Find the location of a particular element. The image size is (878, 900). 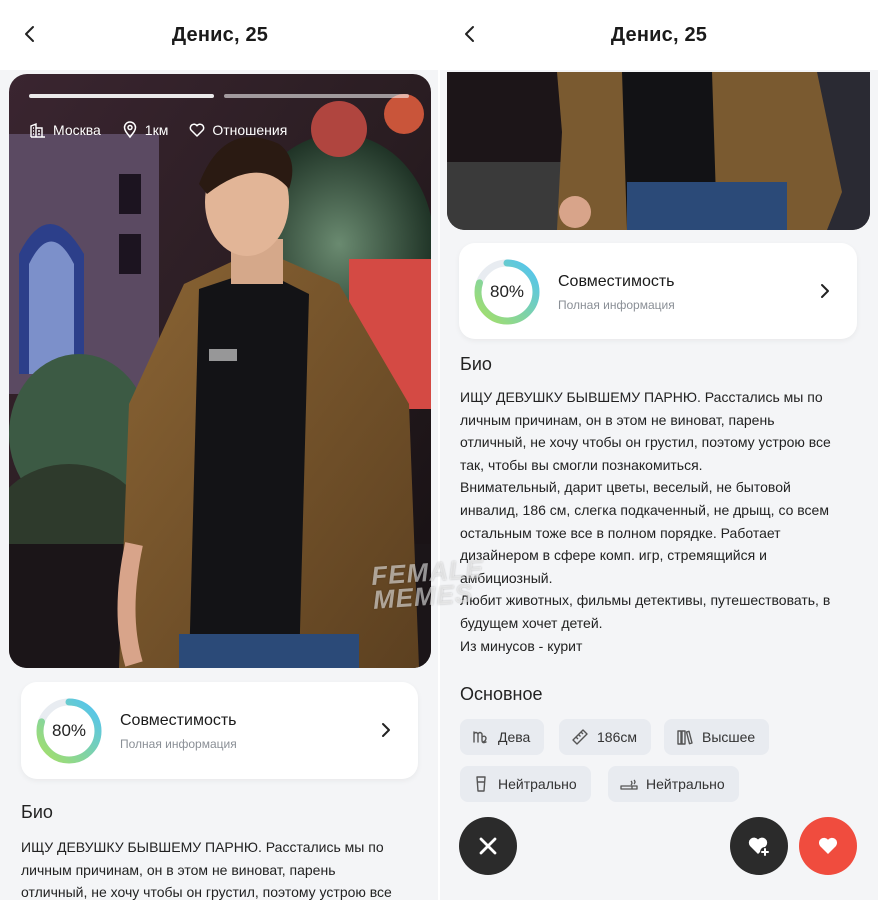

heart-icon is located at coordinates (828, 845).